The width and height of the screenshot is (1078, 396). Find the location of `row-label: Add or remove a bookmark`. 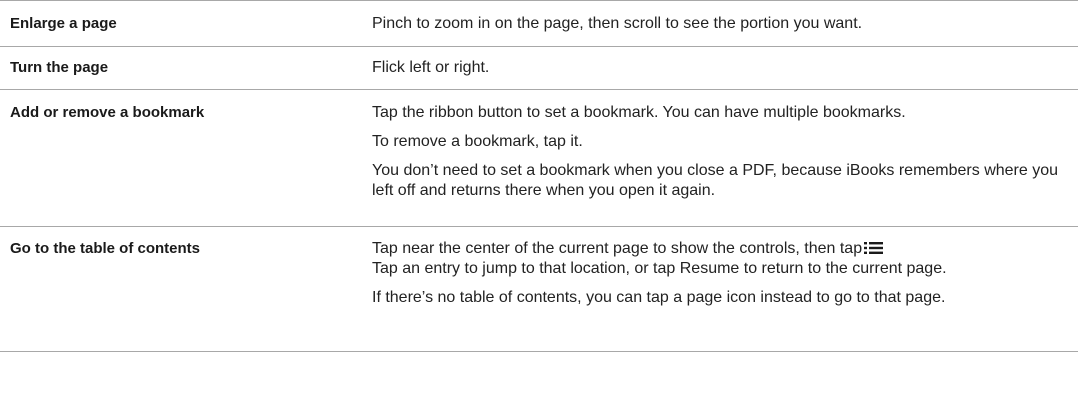

row-label: Add or remove a bookmark is located at coordinates (107, 112).